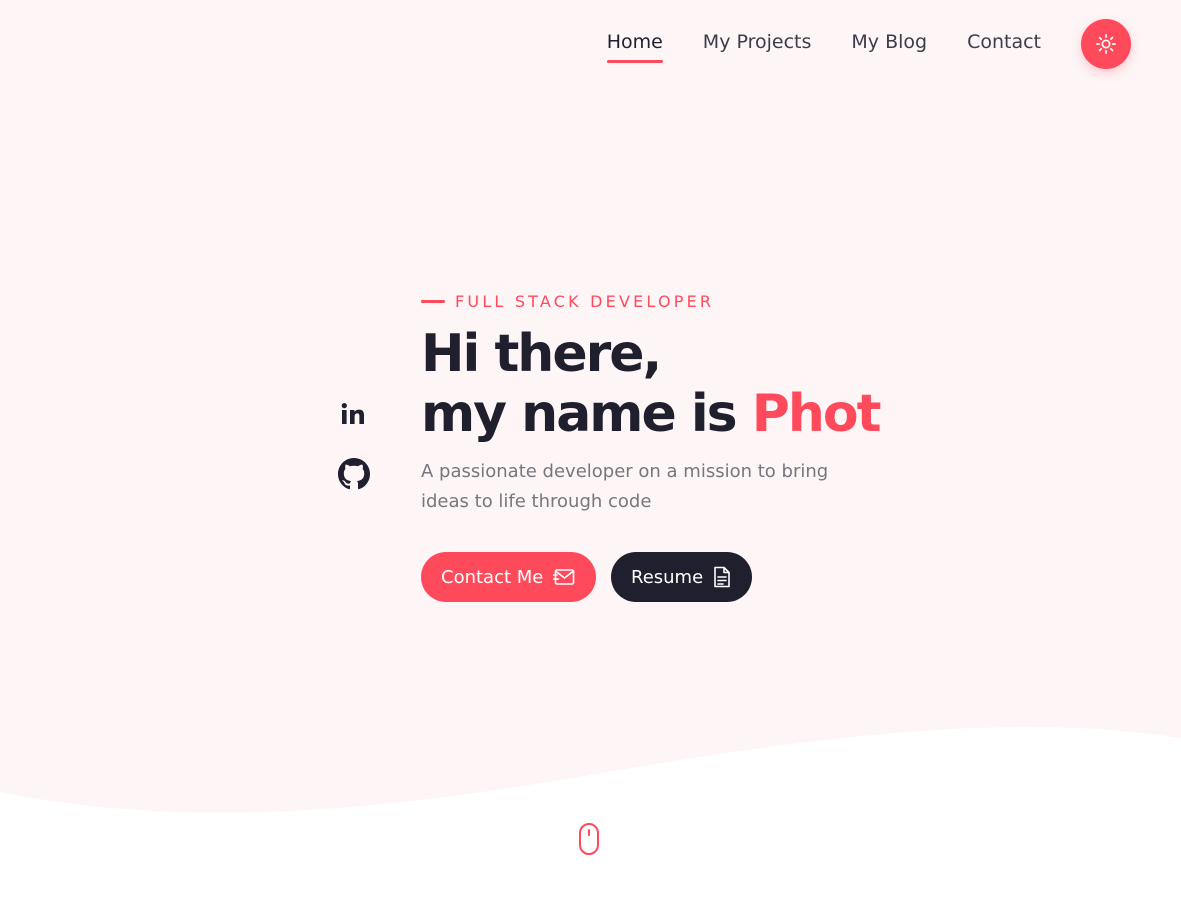 Image resolution: width=1181 pixels, height=917 pixels. I want to click on linkedin-icon, so click(352, 413).